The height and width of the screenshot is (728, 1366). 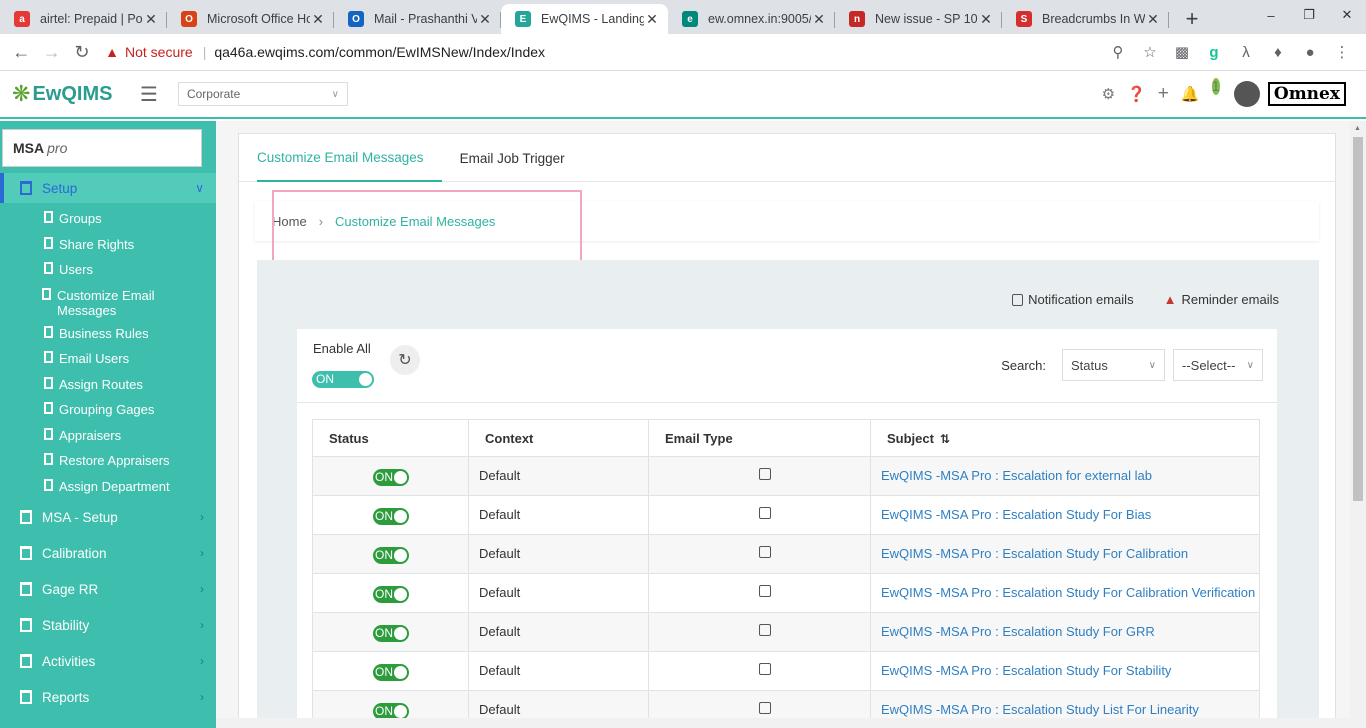 What do you see at coordinates (1246, 52) in the screenshot?
I see `acrobat-extension-icon: λ` at bounding box center [1246, 52].